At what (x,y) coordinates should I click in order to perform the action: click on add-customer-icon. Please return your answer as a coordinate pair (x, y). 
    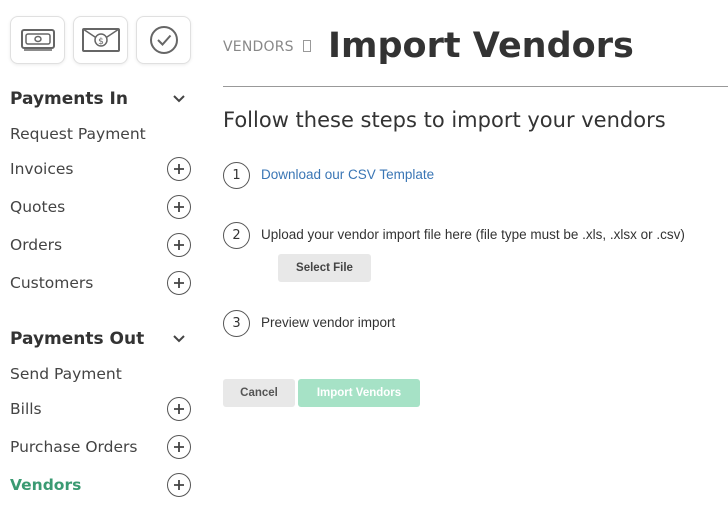
    Looking at the image, I should click on (179, 283).